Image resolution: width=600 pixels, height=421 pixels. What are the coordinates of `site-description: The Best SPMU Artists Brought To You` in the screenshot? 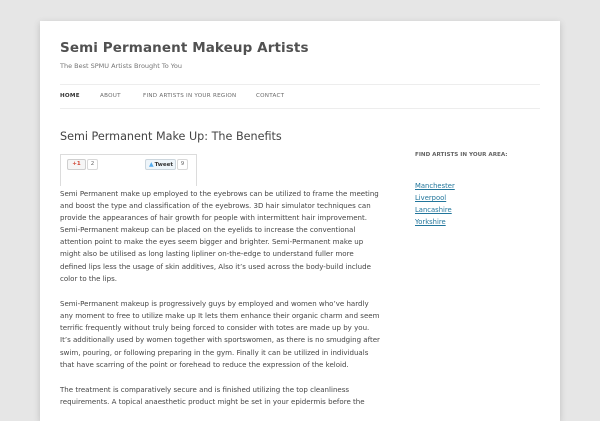 It's located at (121, 66).